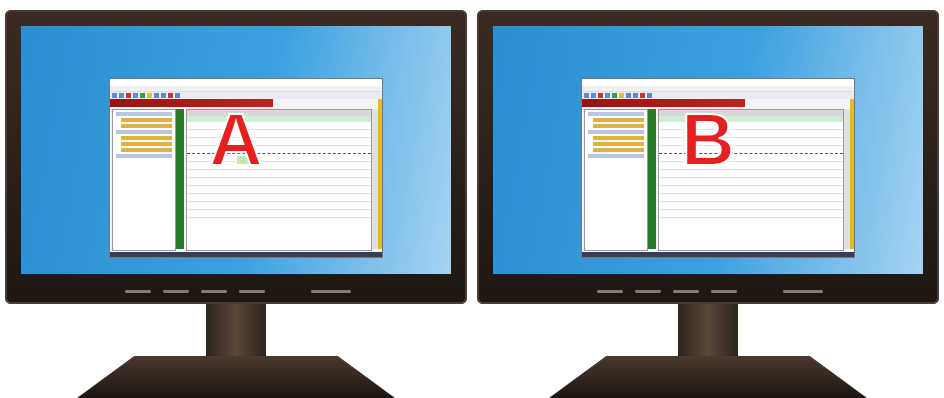 The height and width of the screenshot is (398, 944). Describe the element at coordinates (235, 140) in the screenshot. I see `label-letter-a: A` at that location.